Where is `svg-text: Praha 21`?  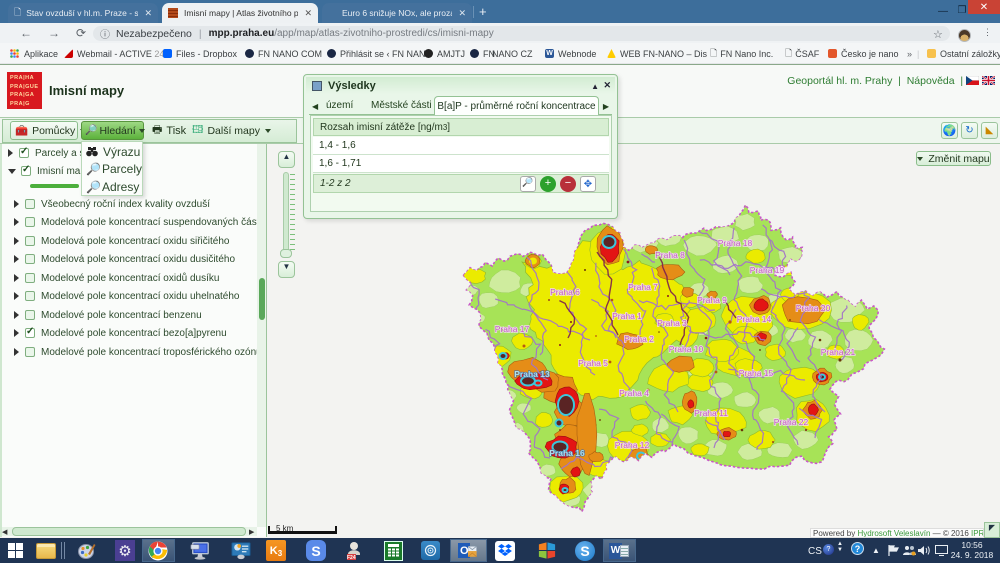 svg-text: Praha 21 is located at coordinates (838, 352).